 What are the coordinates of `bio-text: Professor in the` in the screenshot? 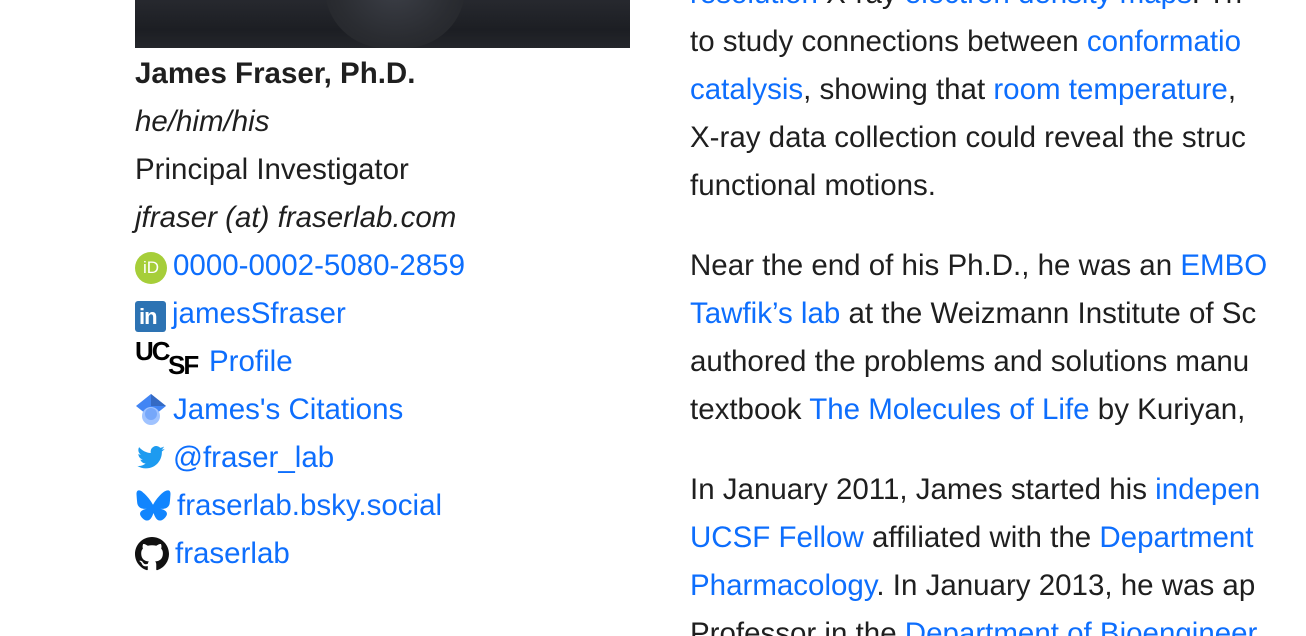 It's located at (797, 626).